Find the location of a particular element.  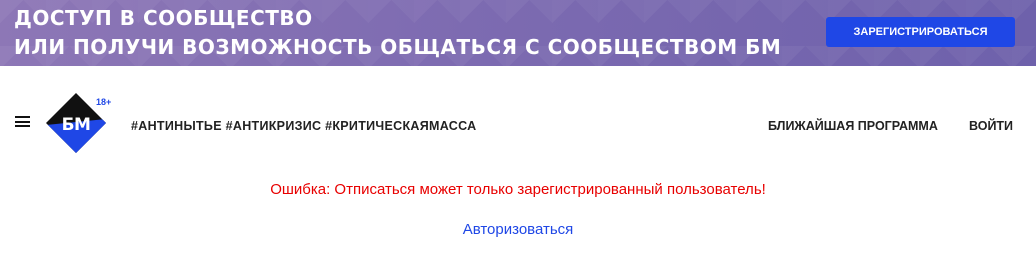

age-rating-badge: 18+ is located at coordinates (104, 102).